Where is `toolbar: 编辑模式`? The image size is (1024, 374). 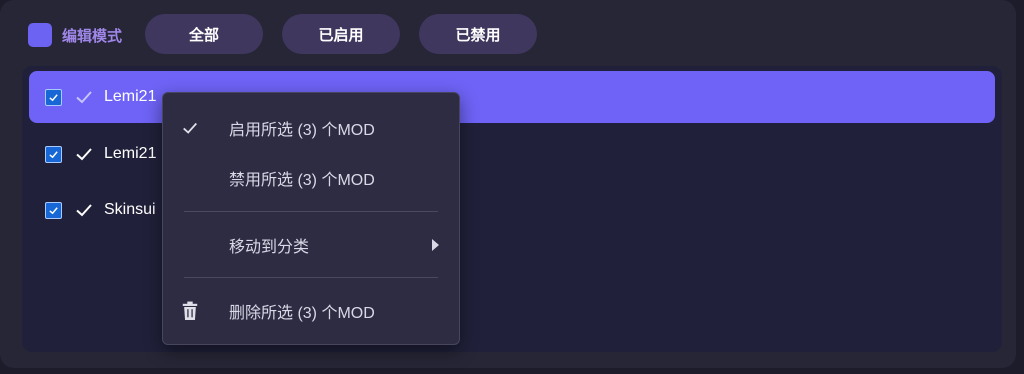
toolbar: 编辑模式 is located at coordinates (75, 35).